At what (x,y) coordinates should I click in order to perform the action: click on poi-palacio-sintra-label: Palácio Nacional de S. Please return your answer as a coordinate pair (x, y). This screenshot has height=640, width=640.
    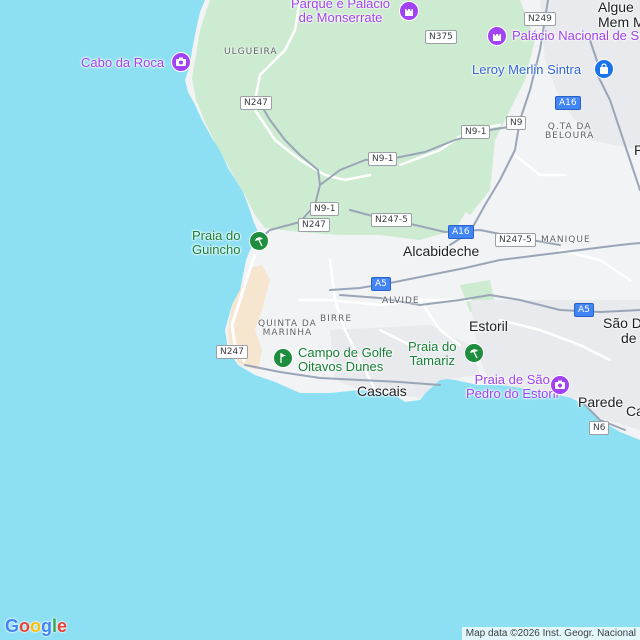
    Looking at the image, I should click on (575, 36).